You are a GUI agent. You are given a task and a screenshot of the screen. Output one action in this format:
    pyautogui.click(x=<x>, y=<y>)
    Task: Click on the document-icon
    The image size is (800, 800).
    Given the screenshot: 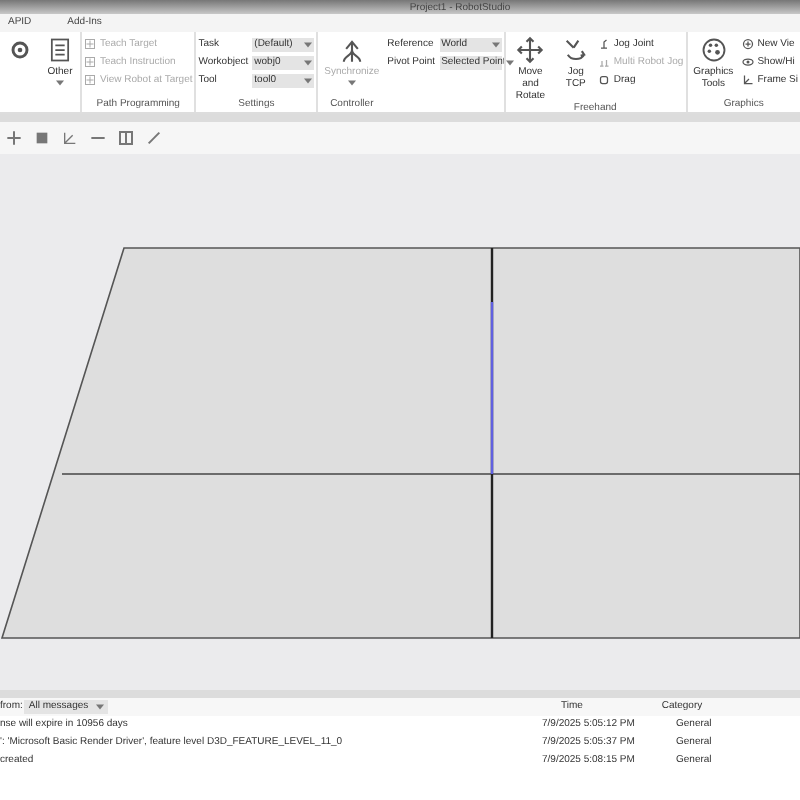 What is the action you would take?
    pyautogui.click(x=60, y=50)
    